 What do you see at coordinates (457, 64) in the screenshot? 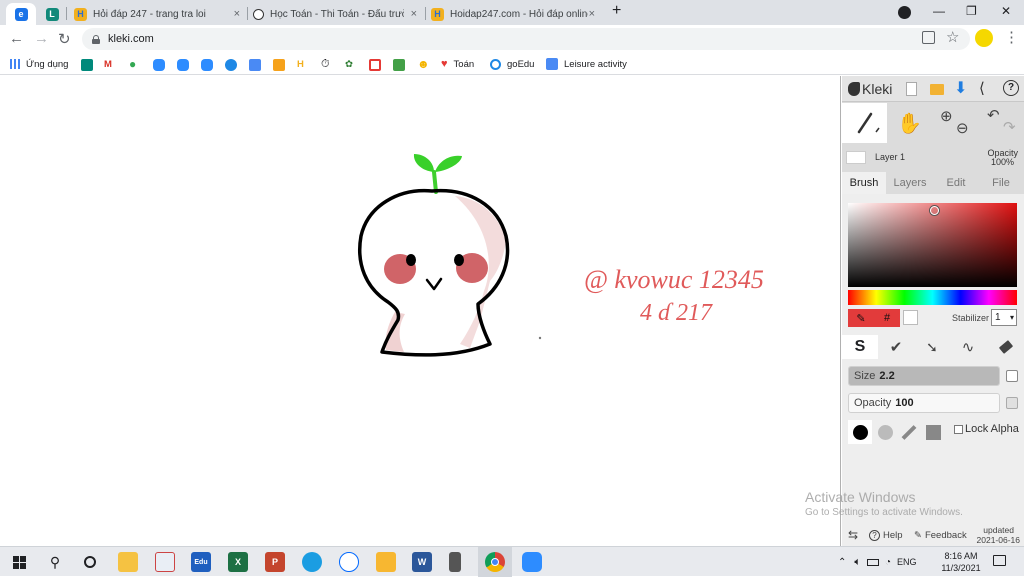
I see `bookmark-toan: ♥ Toán` at bounding box center [457, 64].